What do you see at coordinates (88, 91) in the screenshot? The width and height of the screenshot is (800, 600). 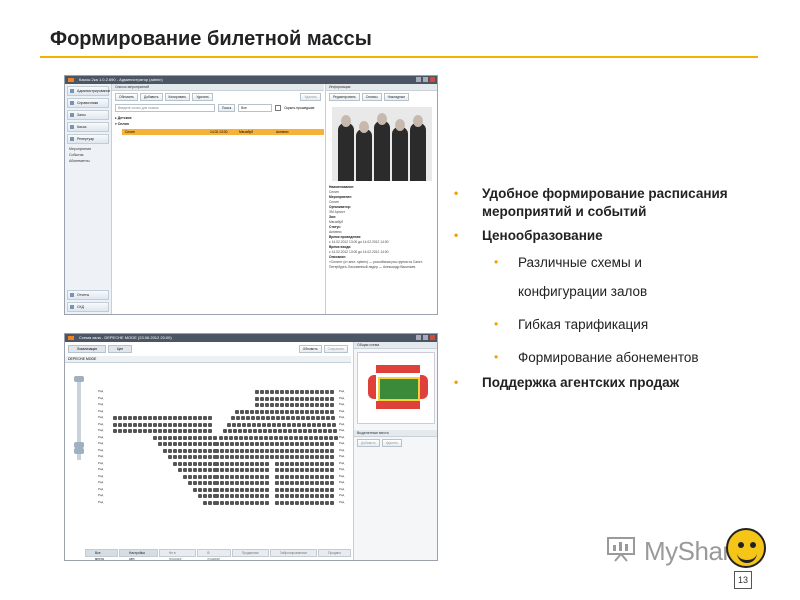 I see `sidebar-item-admin: Администрирование` at bounding box center [88, 91].